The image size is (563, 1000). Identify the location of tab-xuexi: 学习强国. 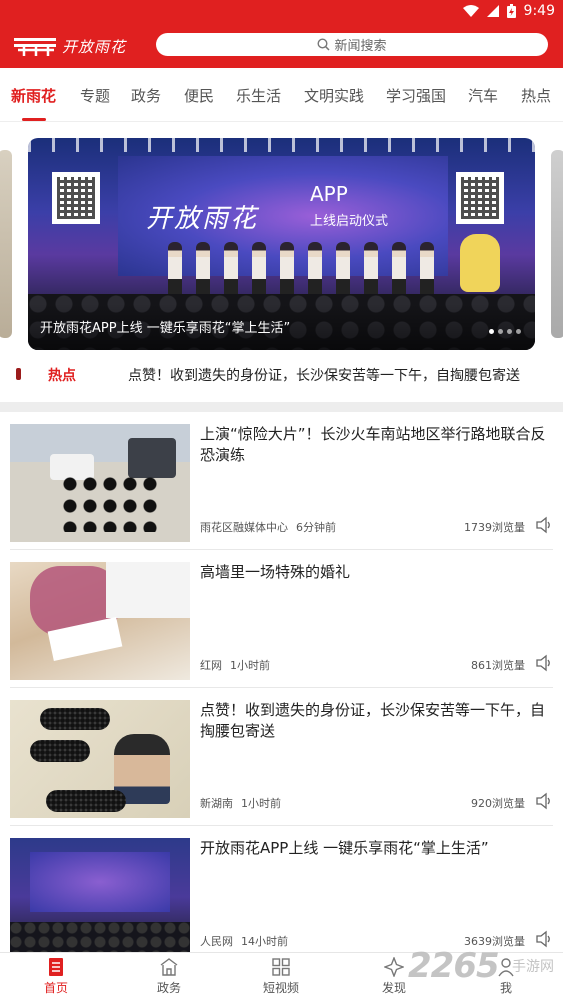
(416, 95).